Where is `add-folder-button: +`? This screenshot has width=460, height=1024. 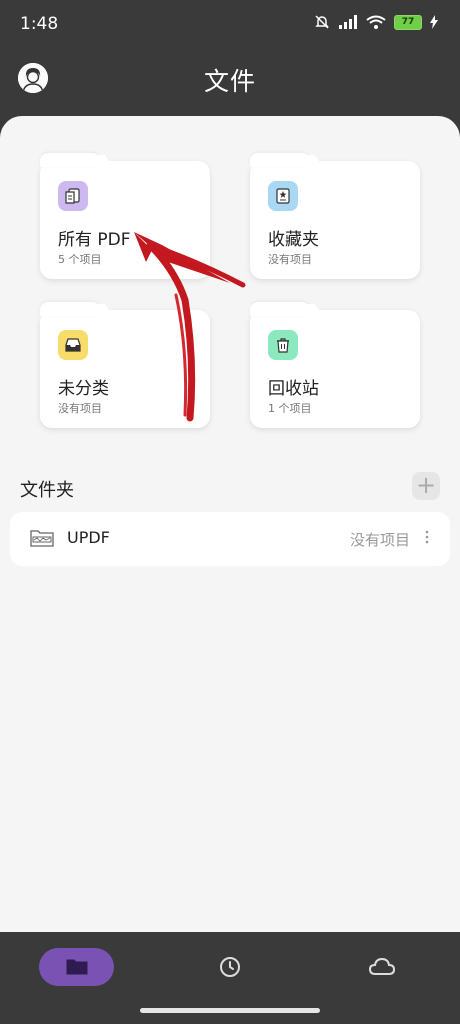
add-folder-button: + is located at coordinates (426, 486).